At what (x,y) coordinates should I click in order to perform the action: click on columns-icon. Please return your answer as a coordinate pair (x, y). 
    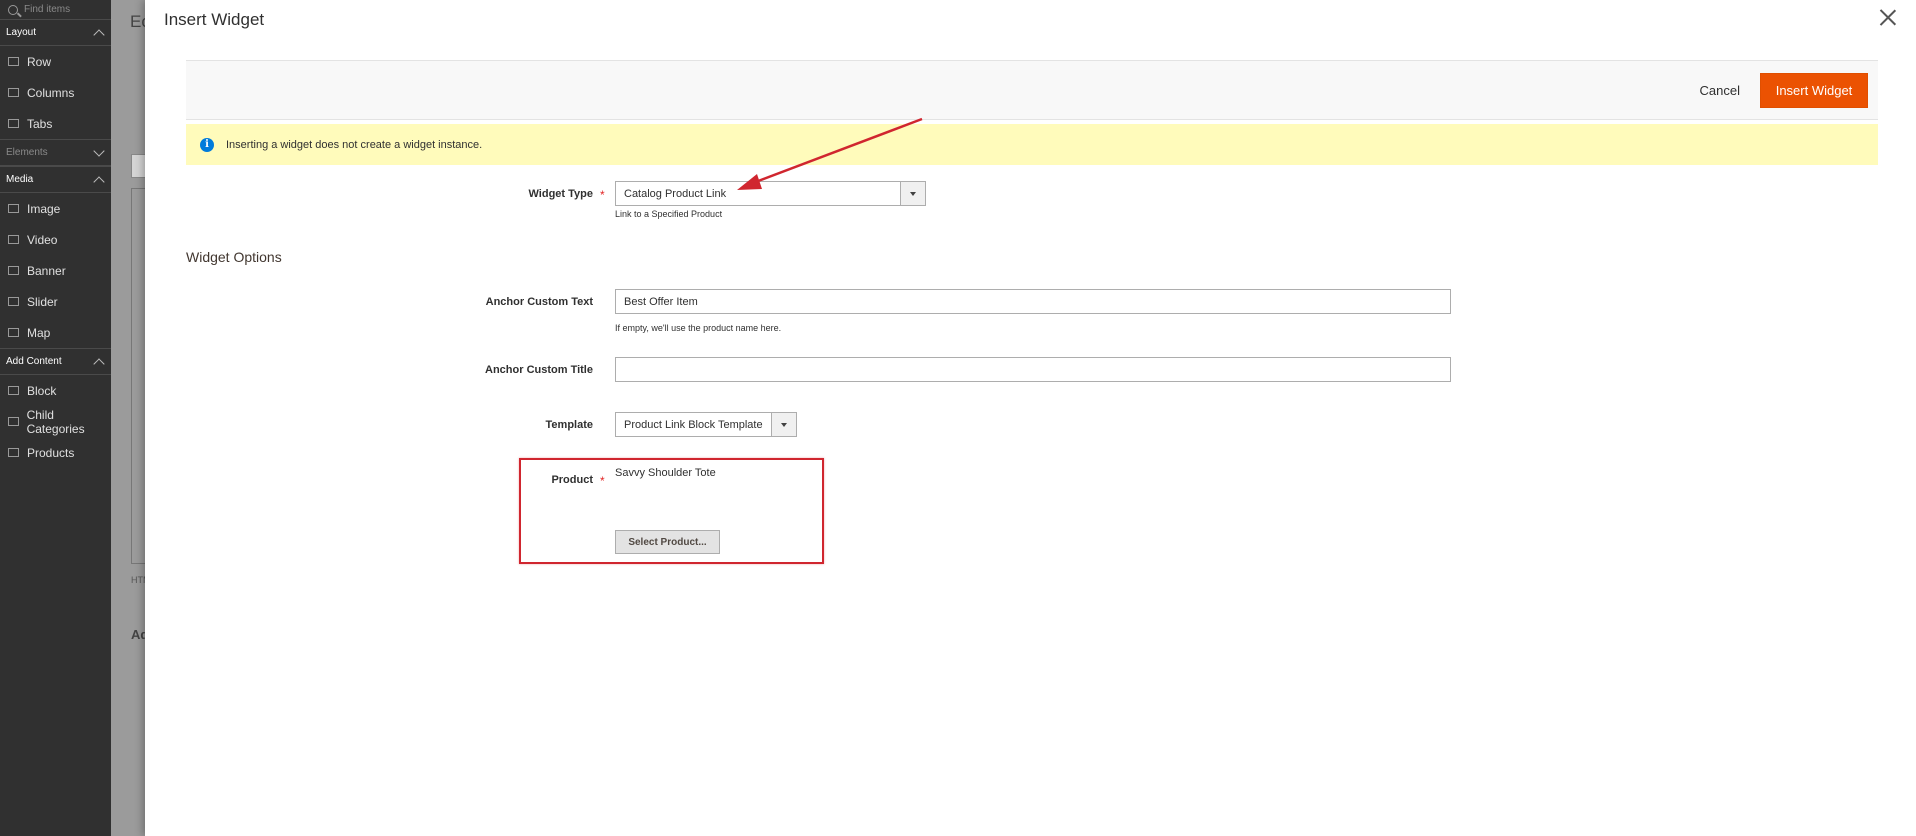
    Looking at the image, I should click on (13, 92).